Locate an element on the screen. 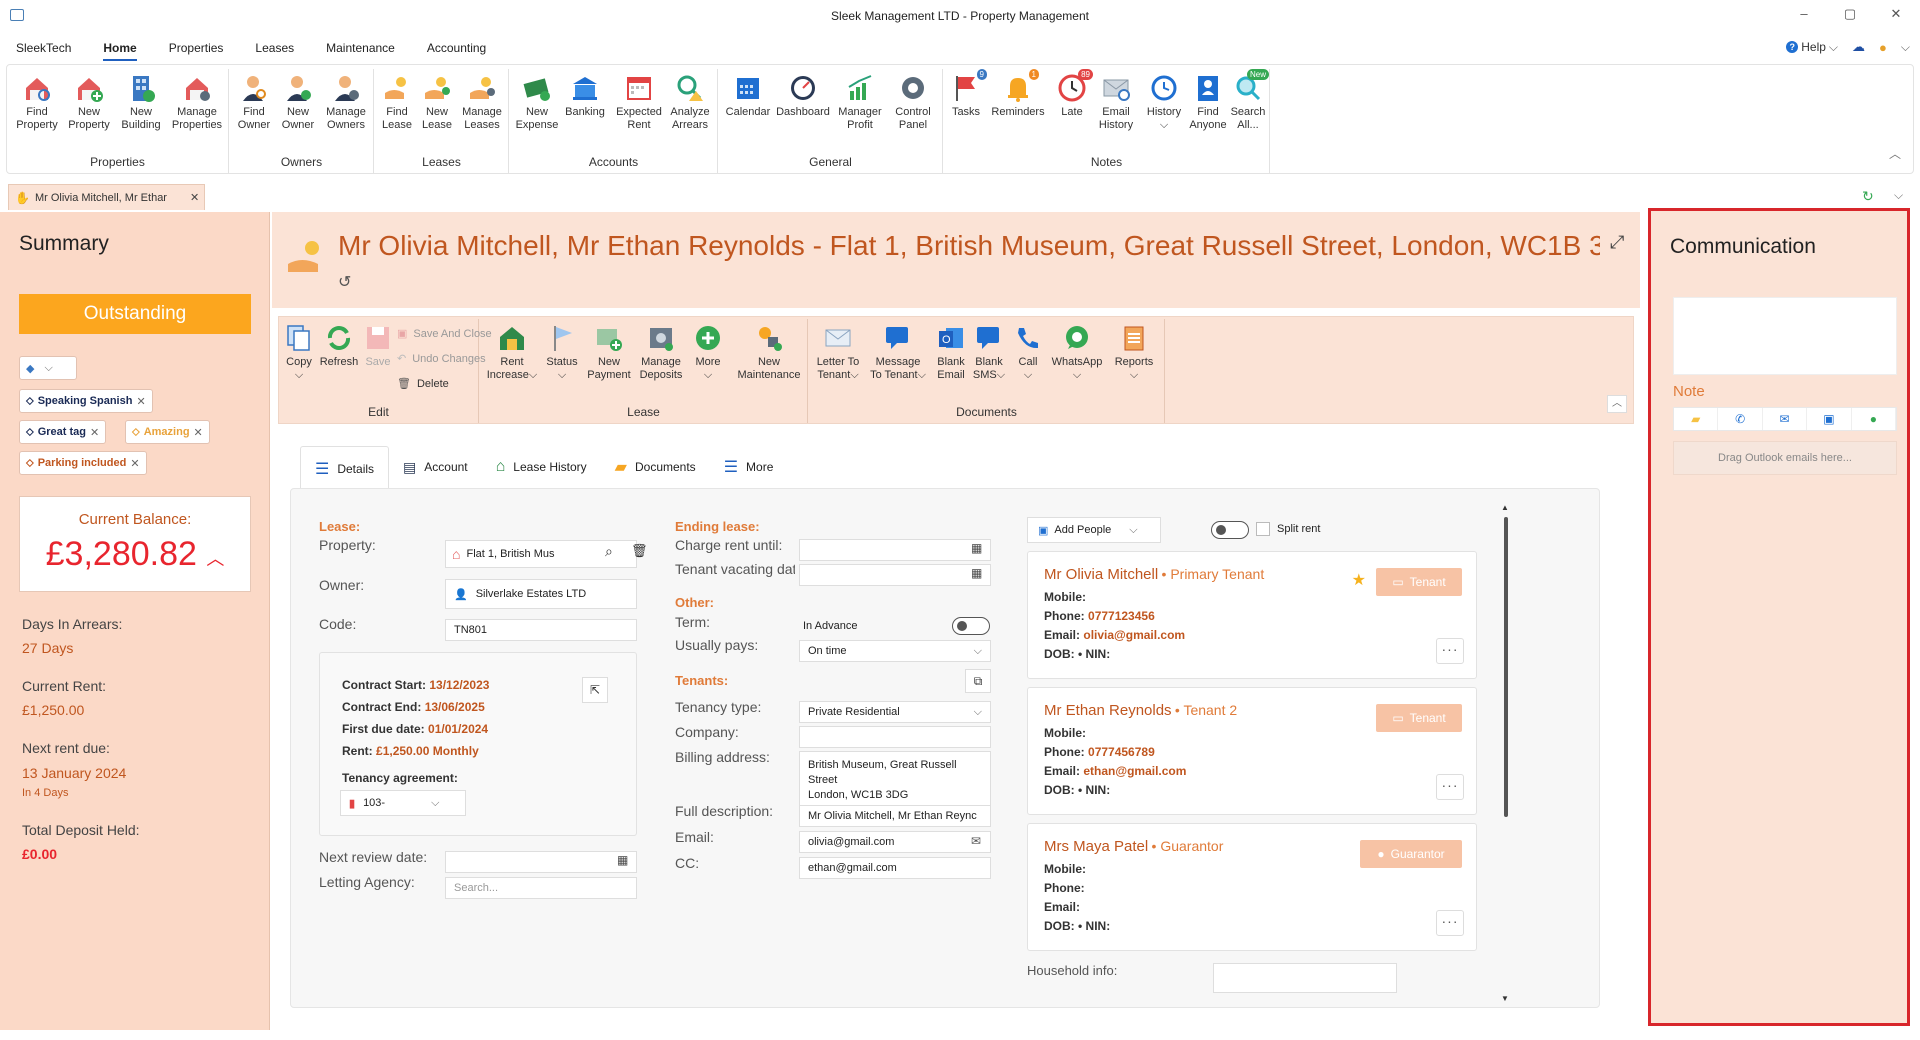 This screenshot has width=1920, height=1040. new-payment-button: New Payment is located at coordinates (609, 352).